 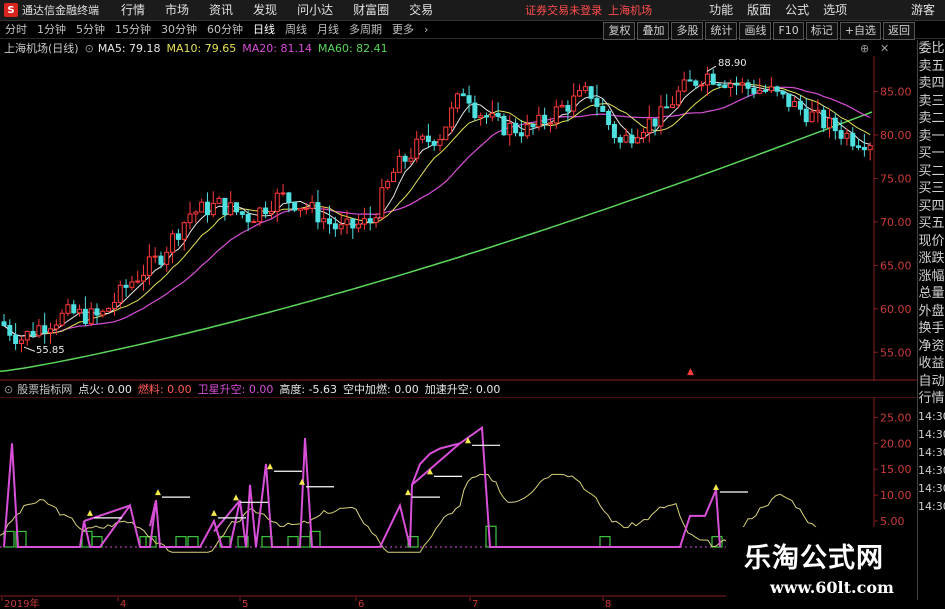 What do you see at coordinates (931, 224) in the screenshot?
I see `right-panel-item: 买五` at bounding box center [931, 224].